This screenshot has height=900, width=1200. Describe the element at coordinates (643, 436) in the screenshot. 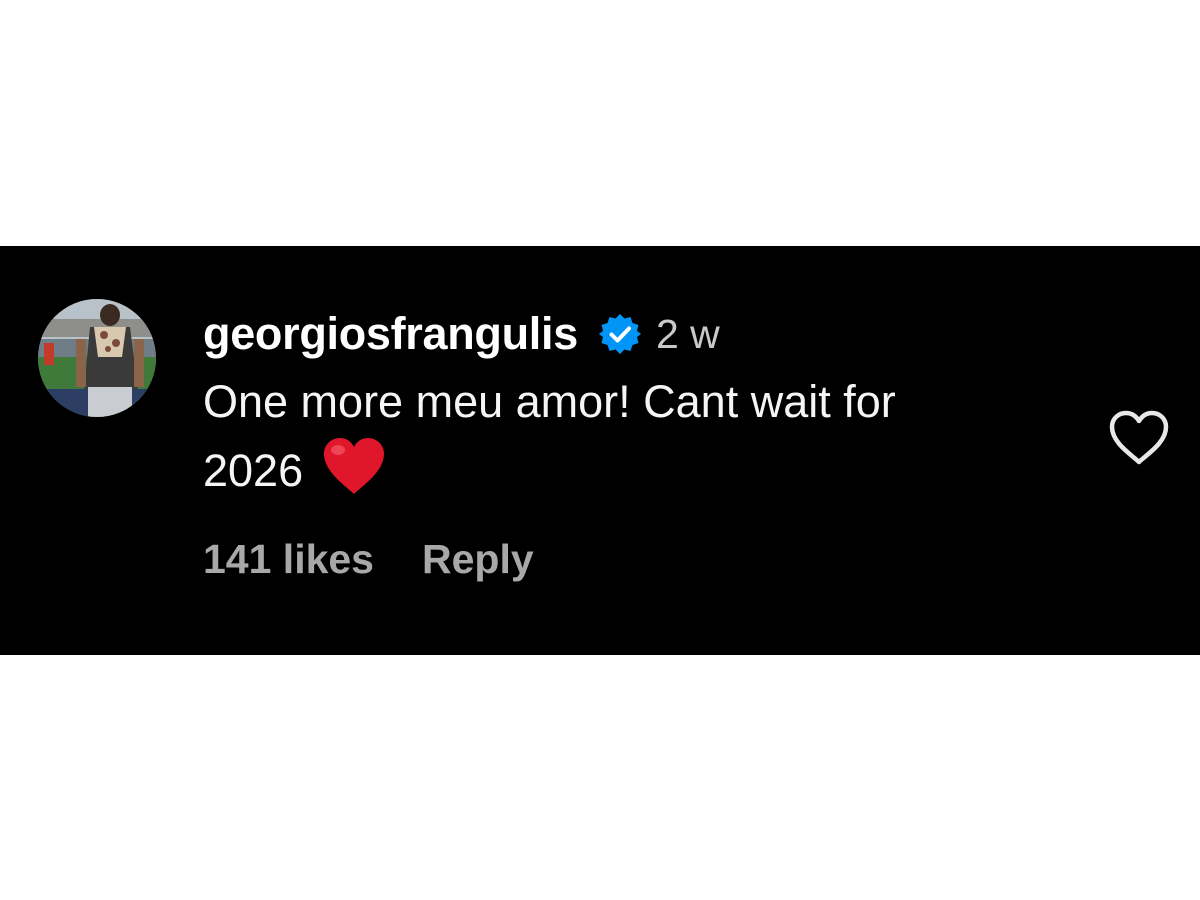

I see `comment-text: One more meu amor! Cant wait for 2026` at that location.